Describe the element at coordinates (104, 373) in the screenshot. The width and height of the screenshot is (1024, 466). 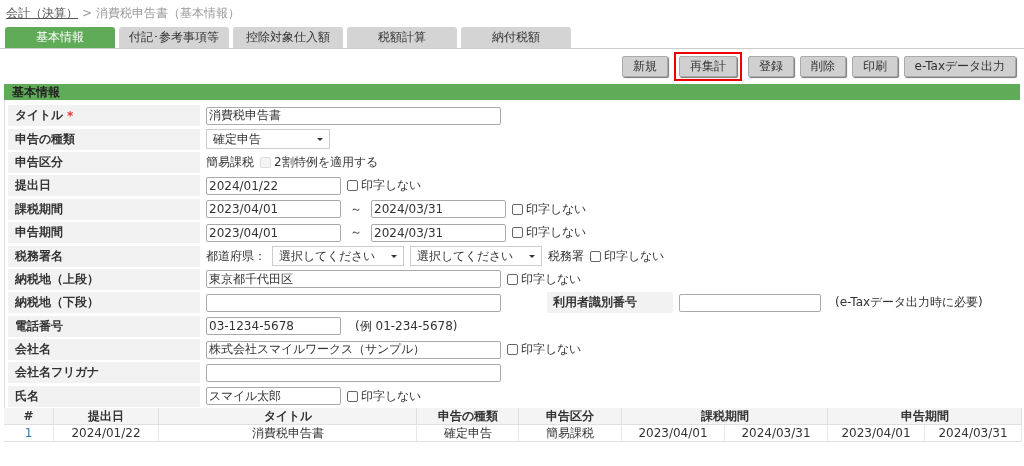
I see `field-label: 会社名フリガナ` at that location.